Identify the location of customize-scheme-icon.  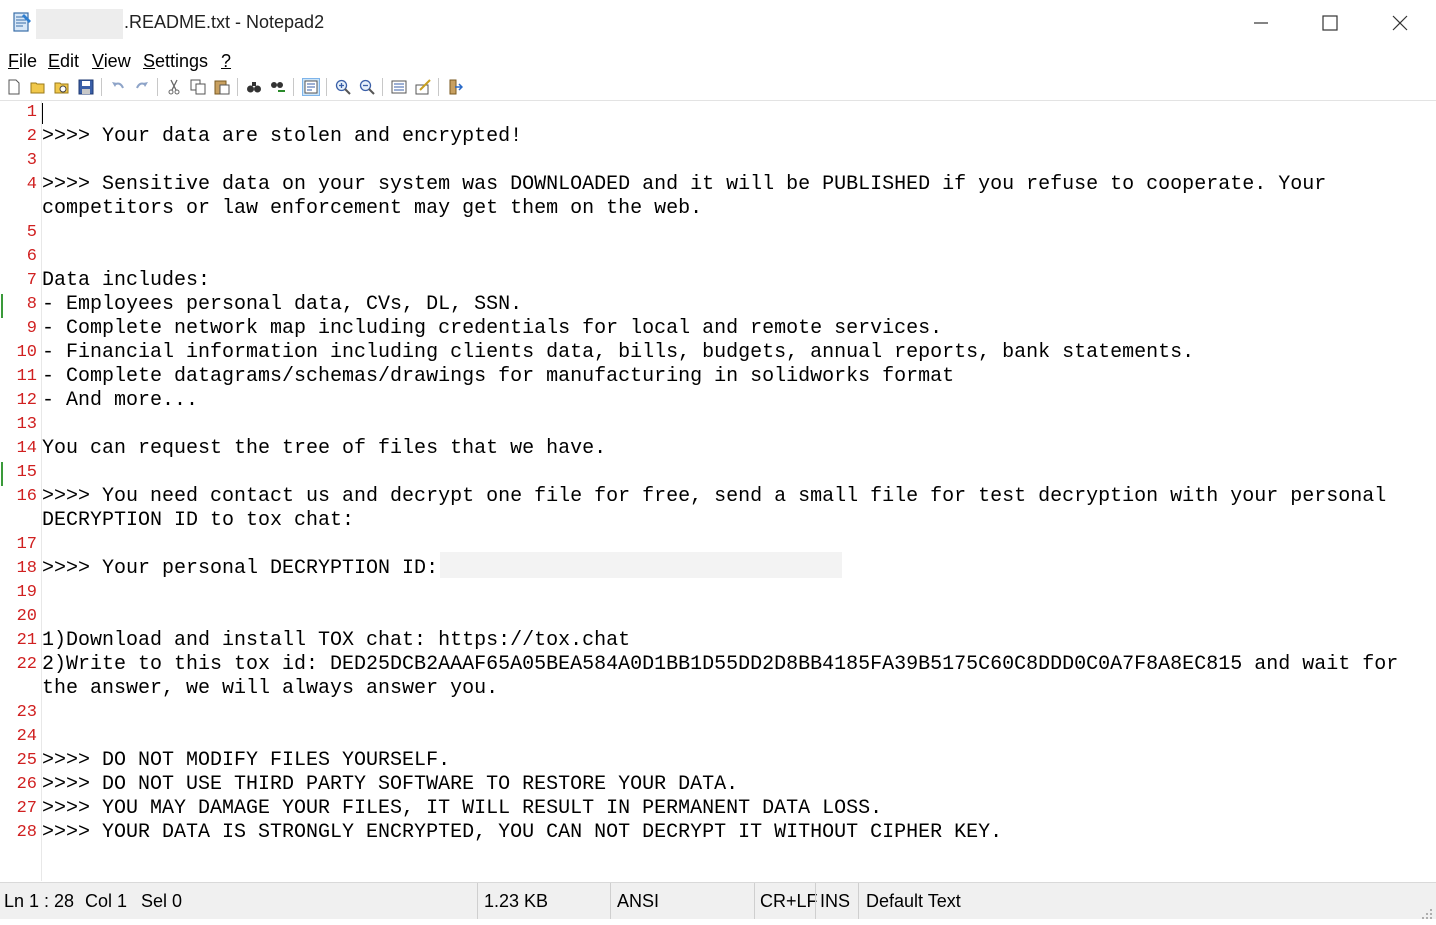
(423, 87).